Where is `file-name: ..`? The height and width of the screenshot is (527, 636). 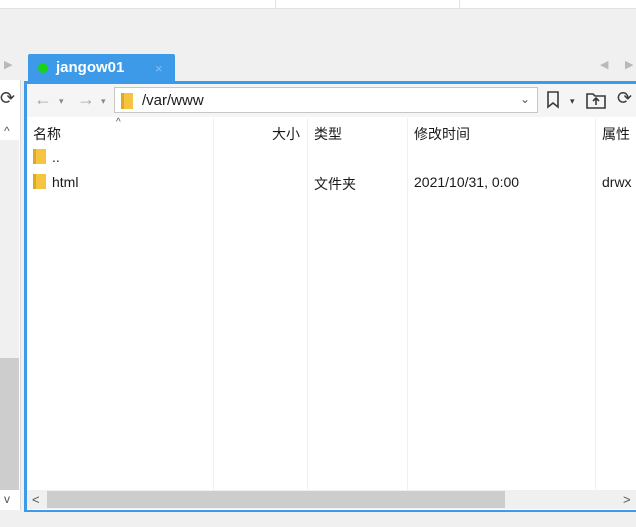
file-name: .. is located at coordinates (56, 157).